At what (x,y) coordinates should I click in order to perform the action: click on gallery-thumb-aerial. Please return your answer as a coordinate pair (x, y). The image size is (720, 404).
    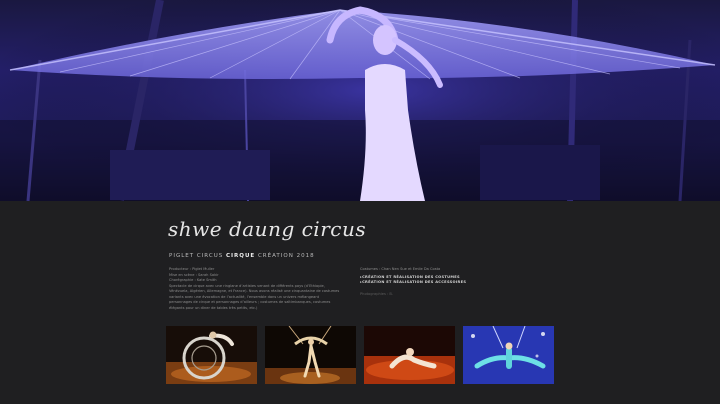
    Looking at the image, I should click on (508, 355).